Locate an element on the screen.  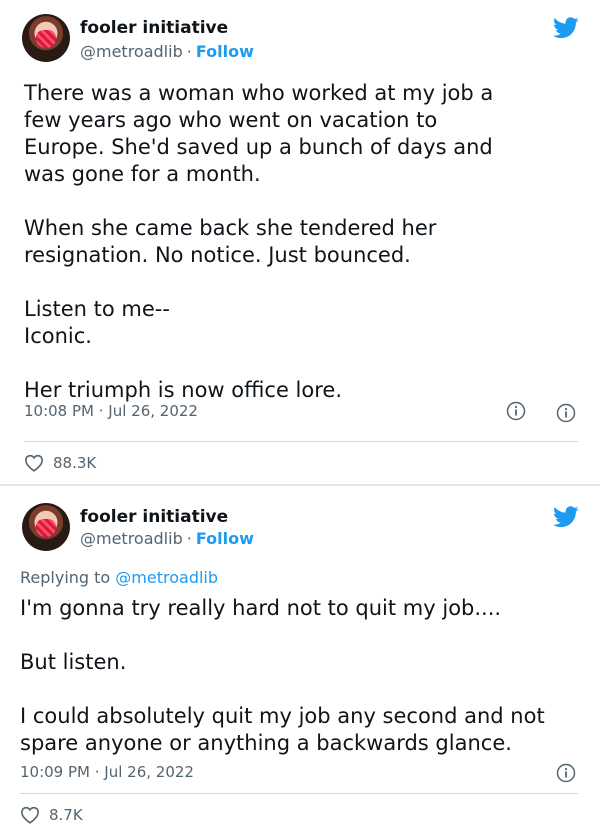
tweet-line: Iconic. is located at coordinates (58, 336).